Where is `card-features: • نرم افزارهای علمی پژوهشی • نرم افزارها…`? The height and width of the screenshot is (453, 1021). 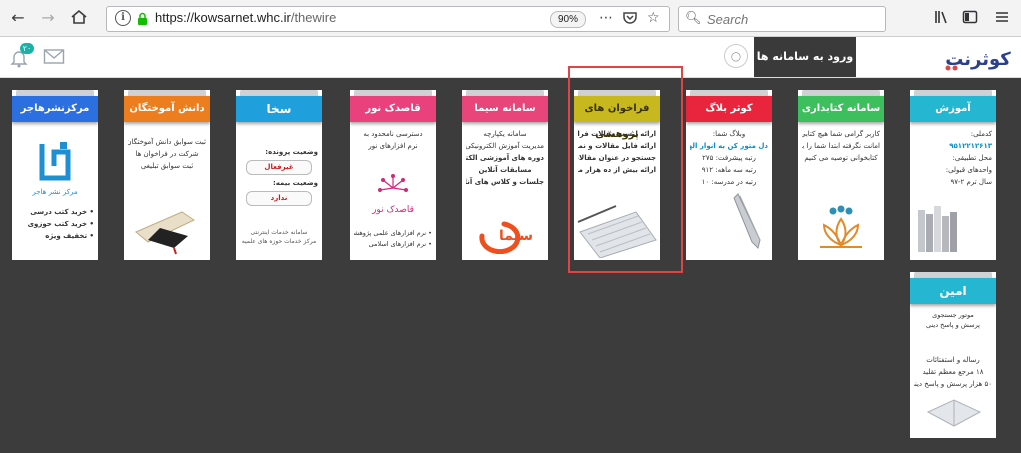 card-features: • نرم افزارهای علمی پژوهشی • نرم افزارها… is located at coordinates (393, 239).